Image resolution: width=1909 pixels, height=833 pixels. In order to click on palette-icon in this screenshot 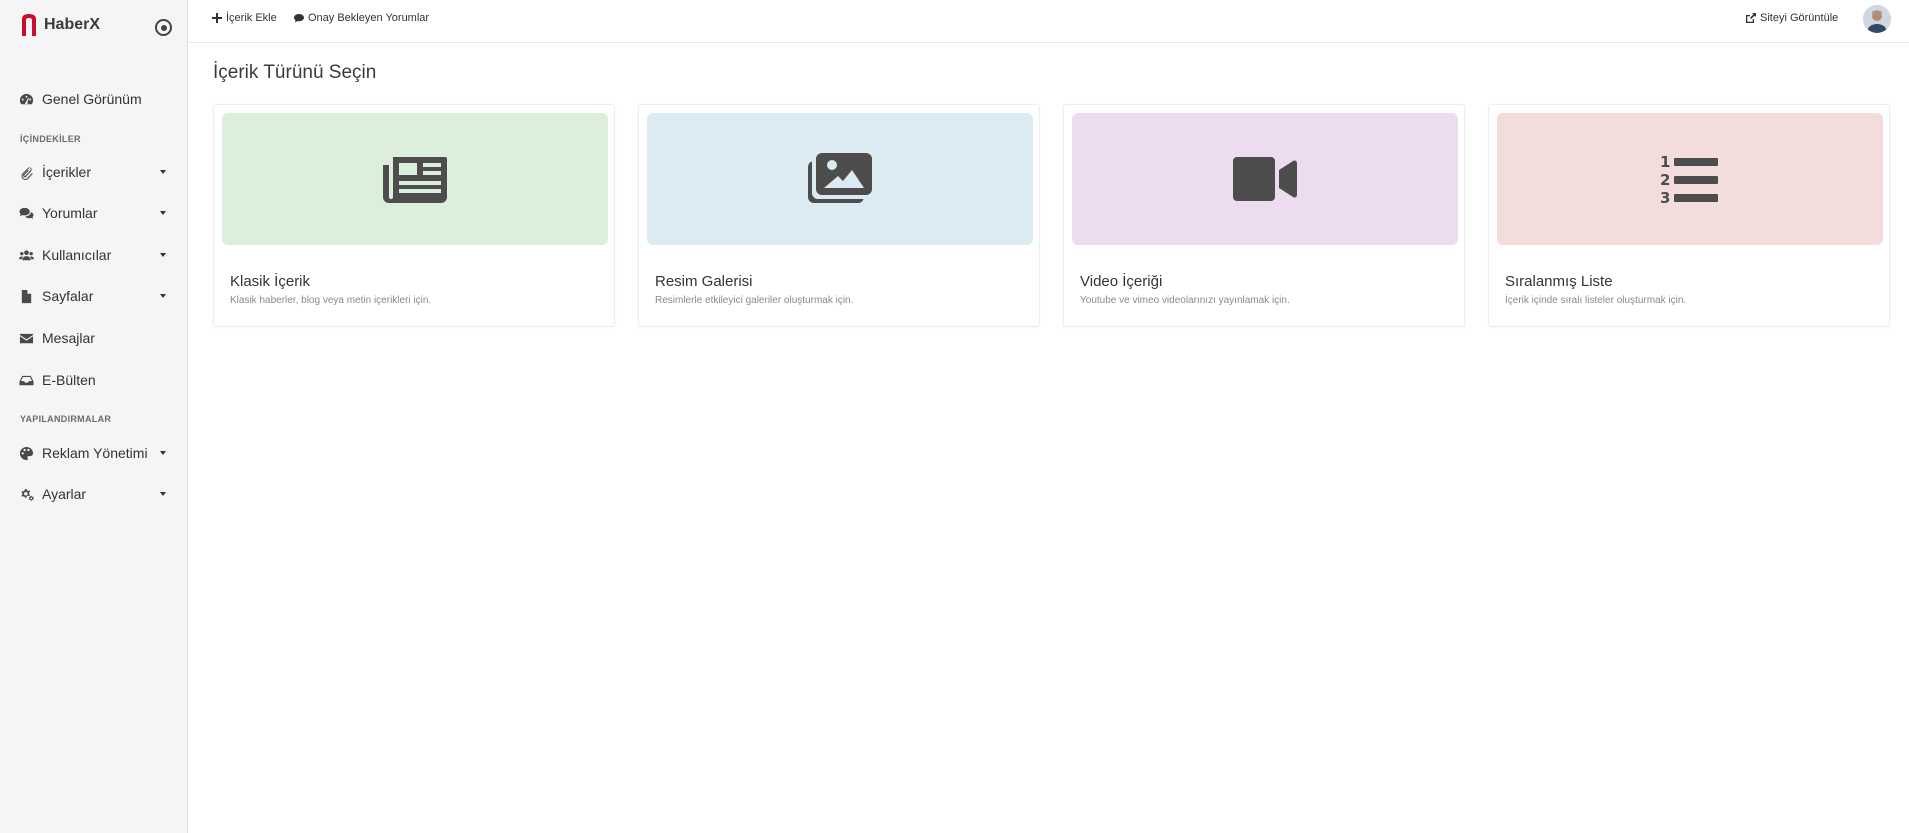, I will do `click(26, 453)`.